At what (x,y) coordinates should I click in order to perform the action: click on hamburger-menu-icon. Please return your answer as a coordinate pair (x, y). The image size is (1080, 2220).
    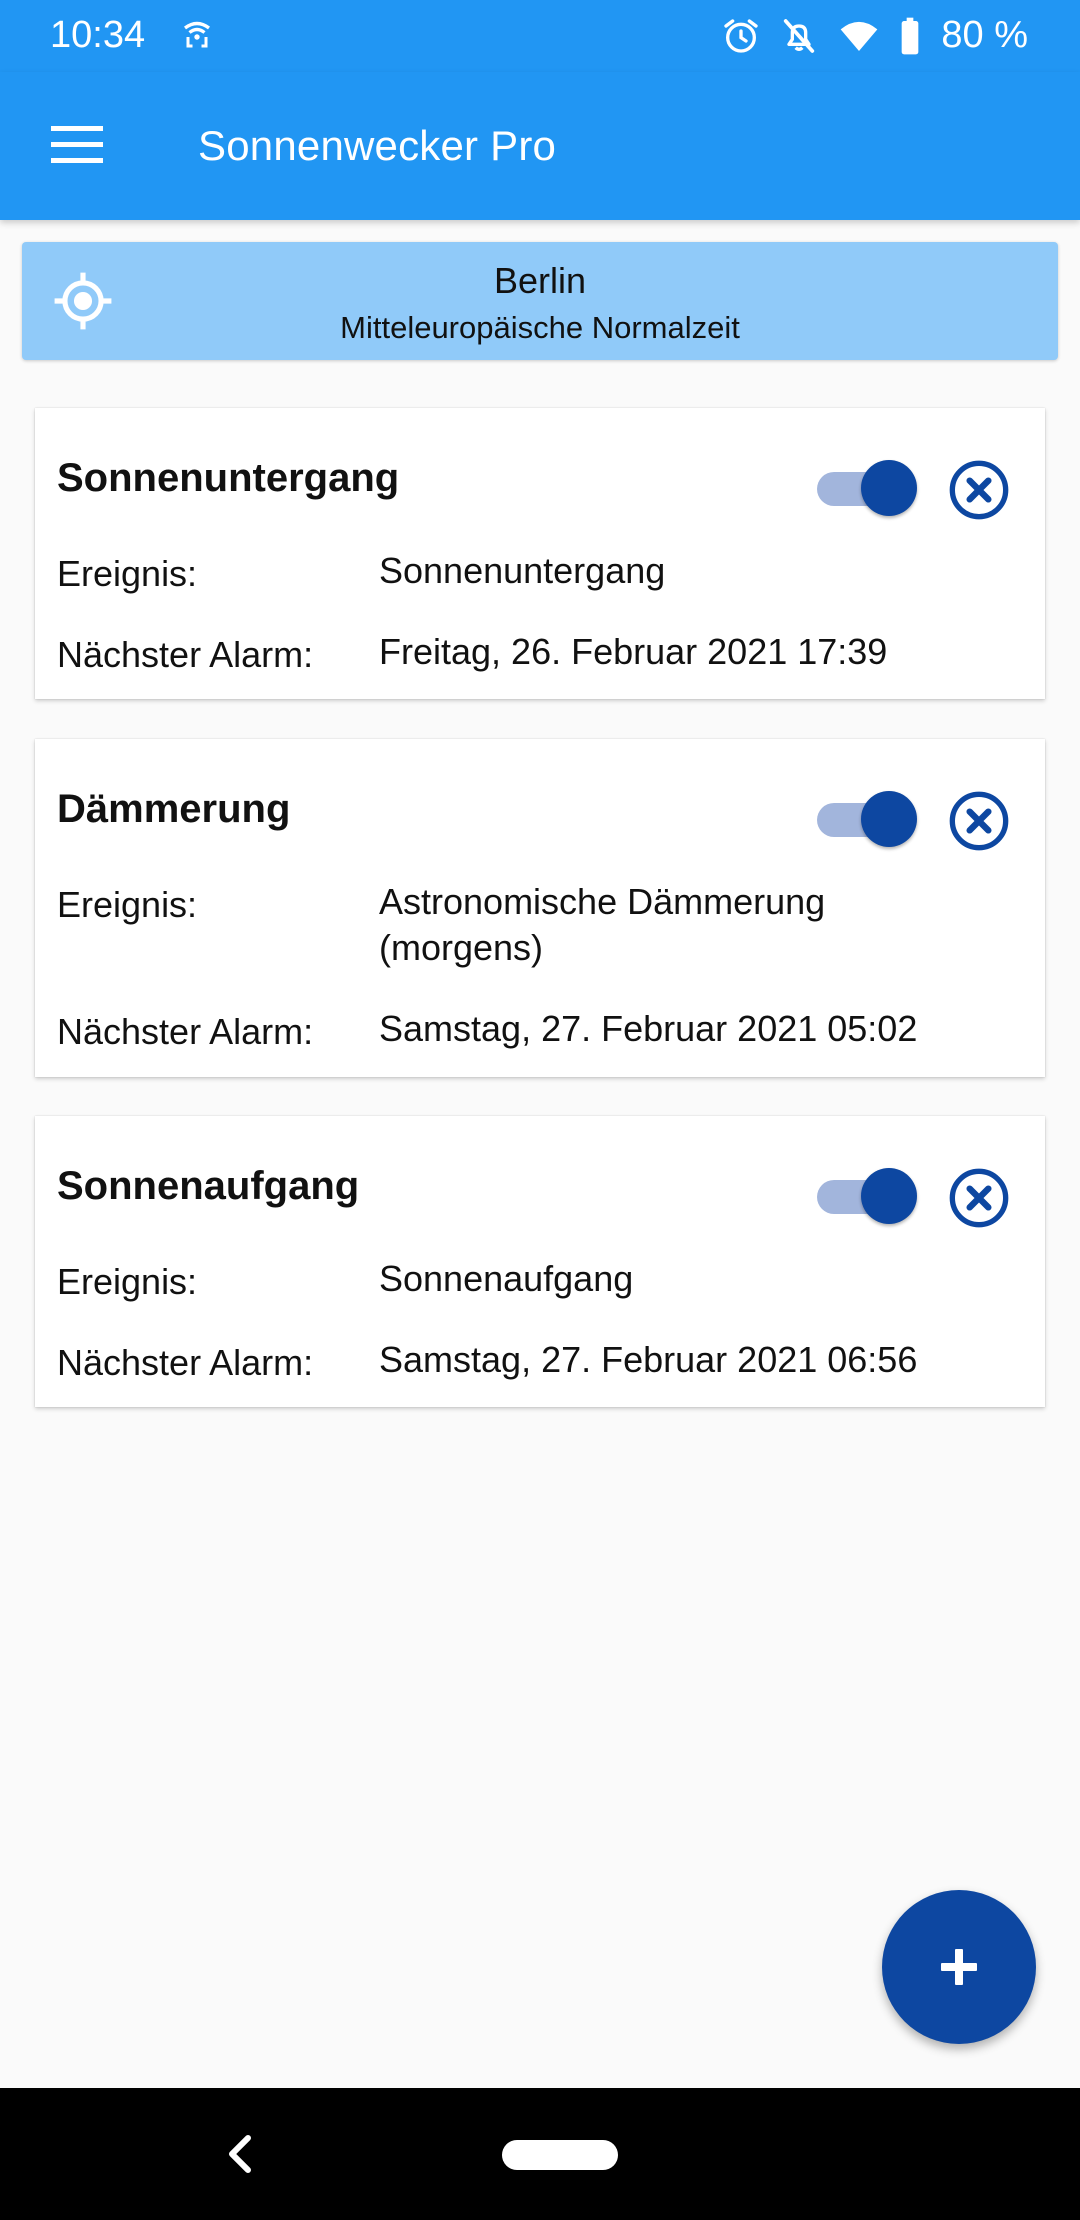
    Looking at the image, I should click on (77, 144).